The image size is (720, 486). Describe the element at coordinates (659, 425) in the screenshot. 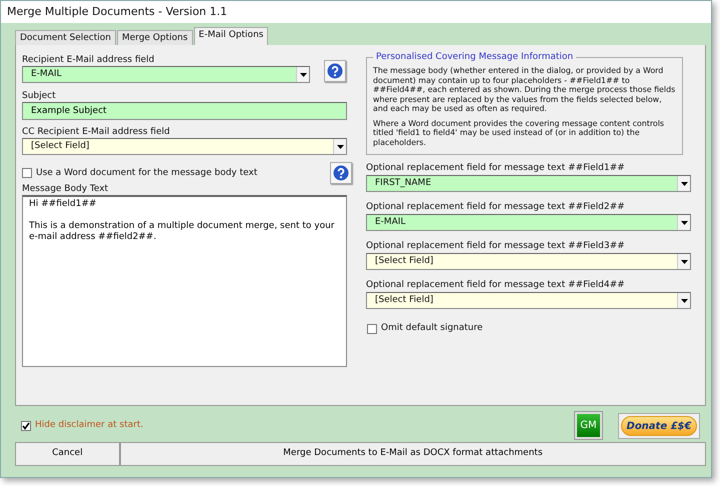

I see `donate-button: Donate £$€` at that location.